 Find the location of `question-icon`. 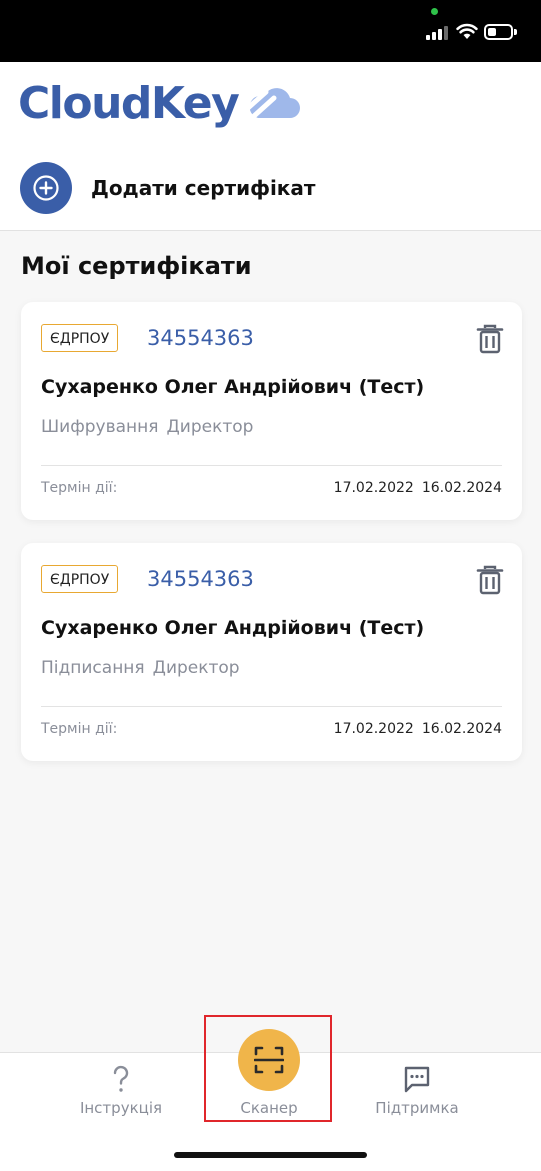

question-icon is located at coordinates (121, 1078).